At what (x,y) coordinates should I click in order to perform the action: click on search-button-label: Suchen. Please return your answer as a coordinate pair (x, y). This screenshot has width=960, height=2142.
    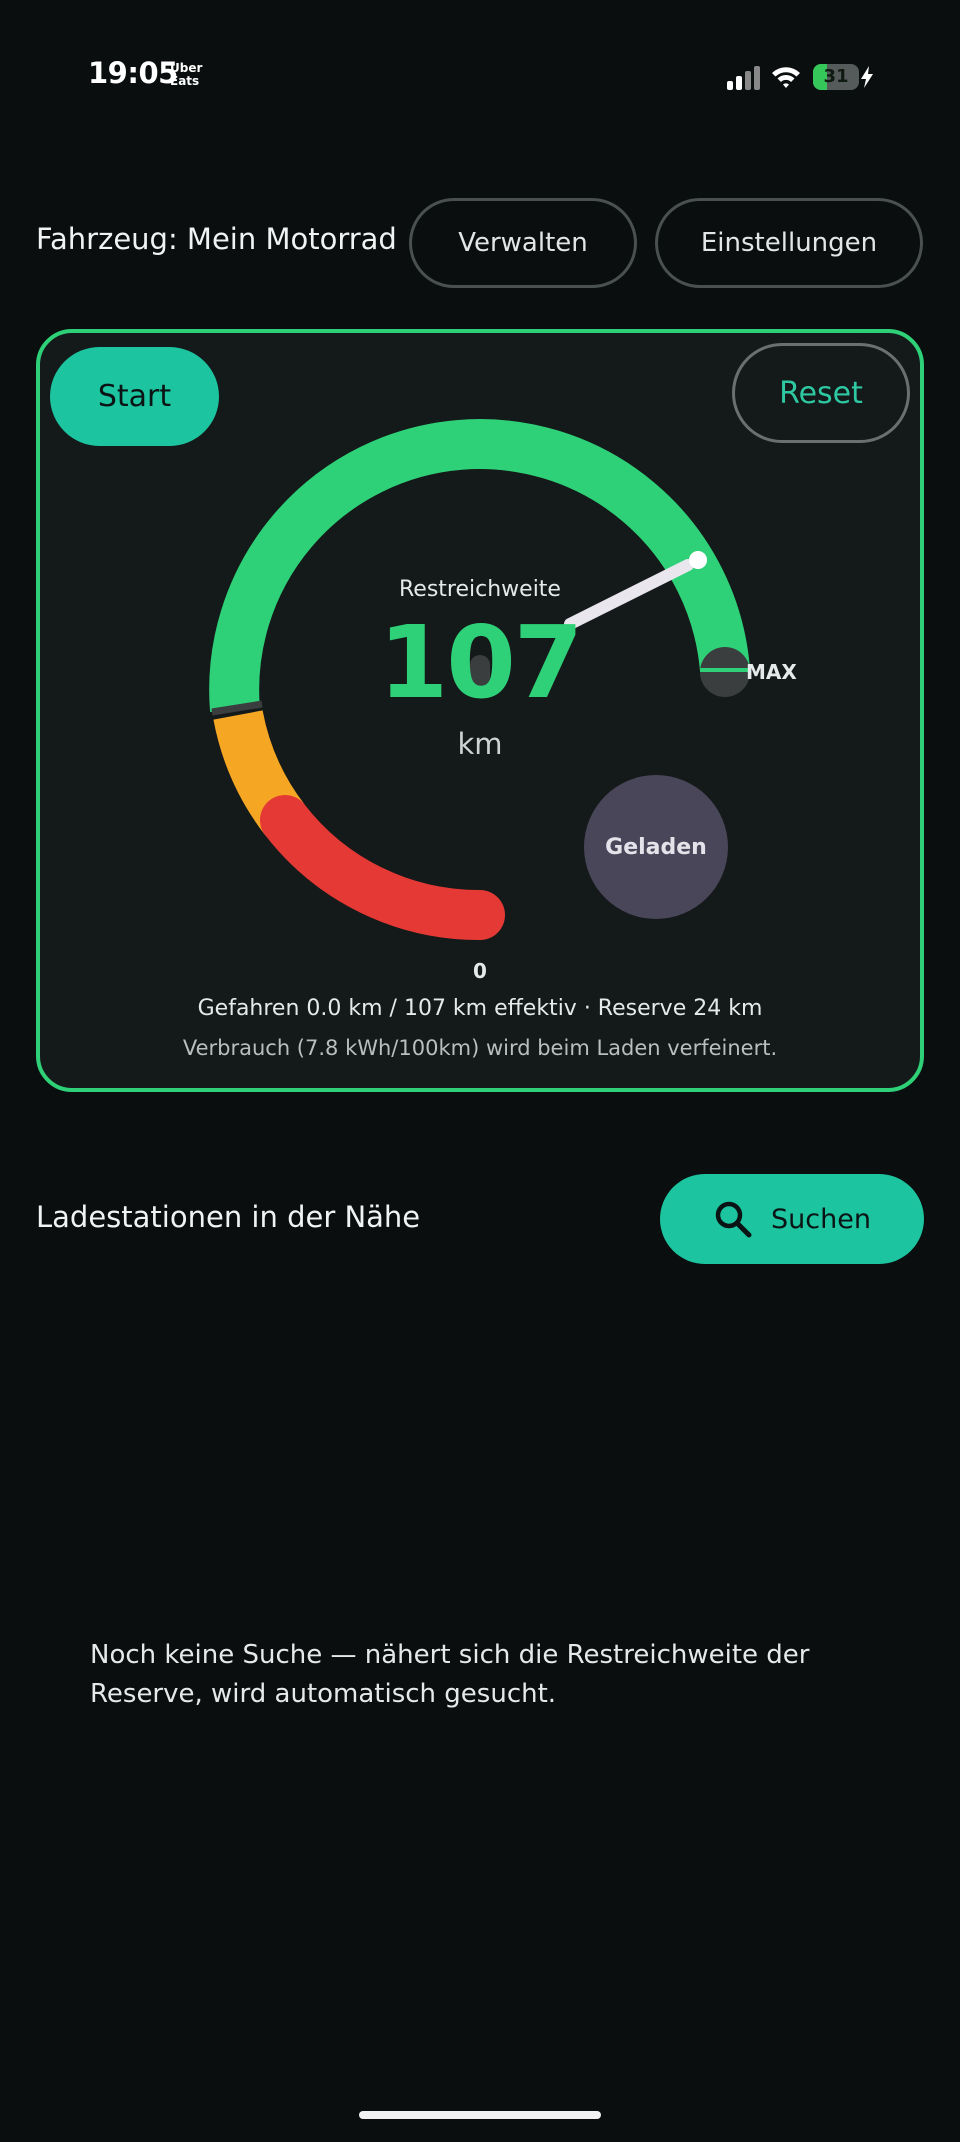
    Looking at the image, I should click on (821, 1219).